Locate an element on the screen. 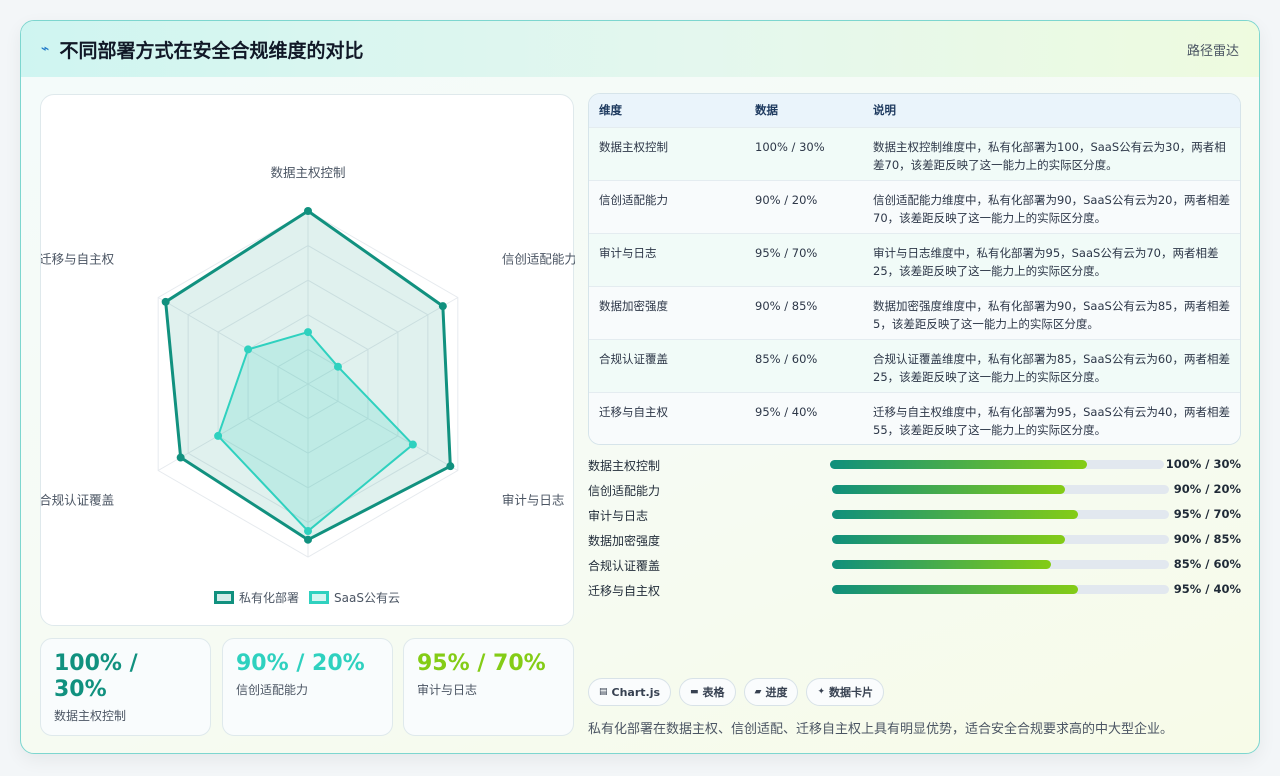 The image size is (1280, 776). progress-value: 95% / 40% is located at coordinates (1207, 589).